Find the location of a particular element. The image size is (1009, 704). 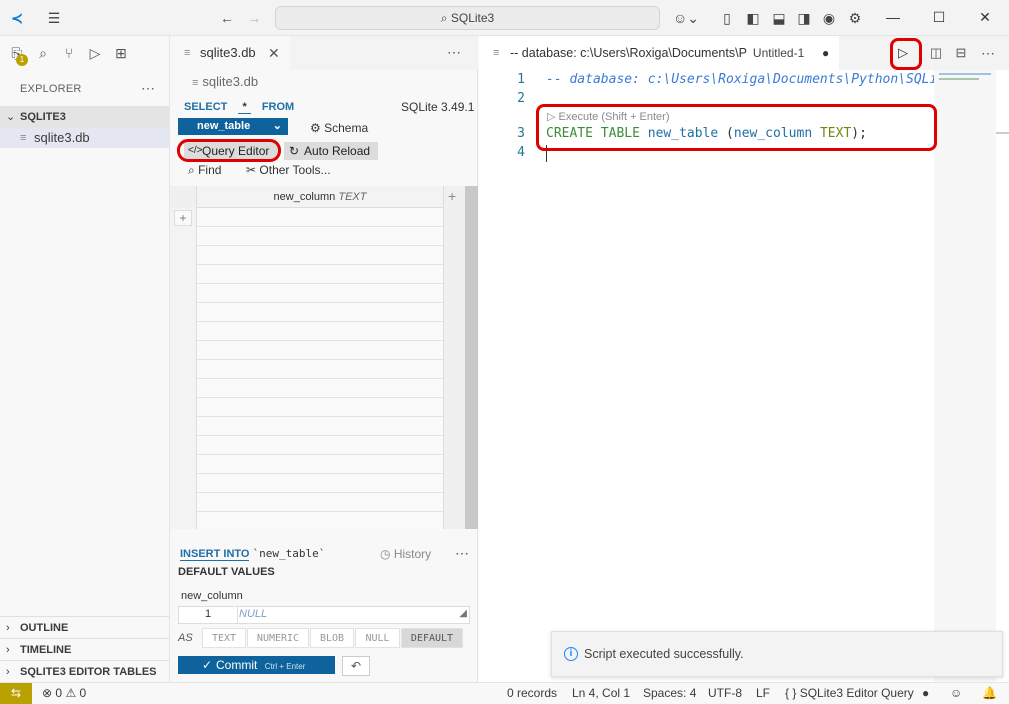

breadcrumb: ≡ sqlite3.db is located at coordinates (225, 81).